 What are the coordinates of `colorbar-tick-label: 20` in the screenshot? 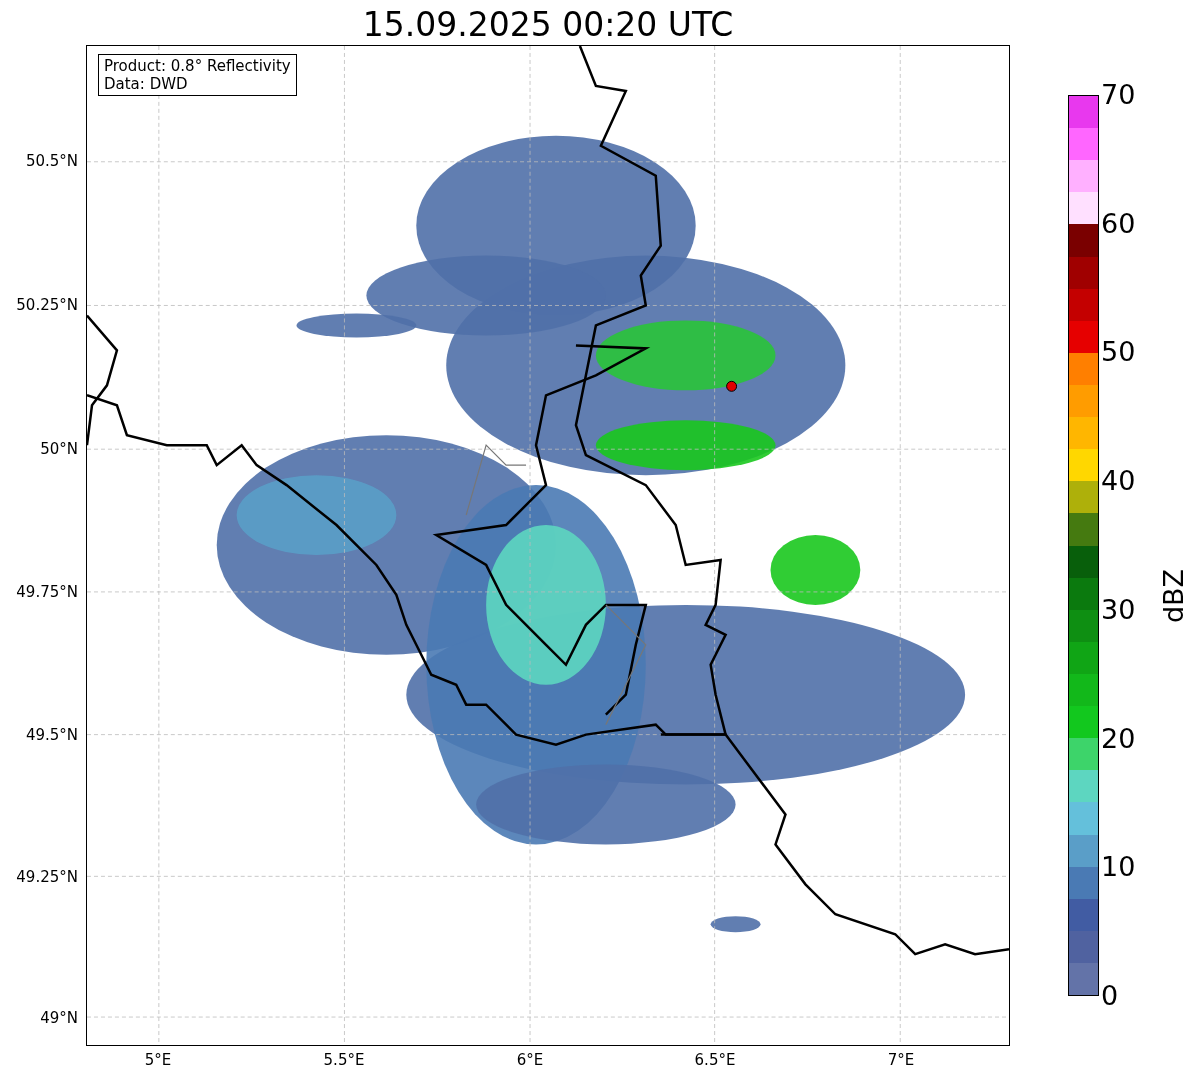 It's located at (1118, 738).